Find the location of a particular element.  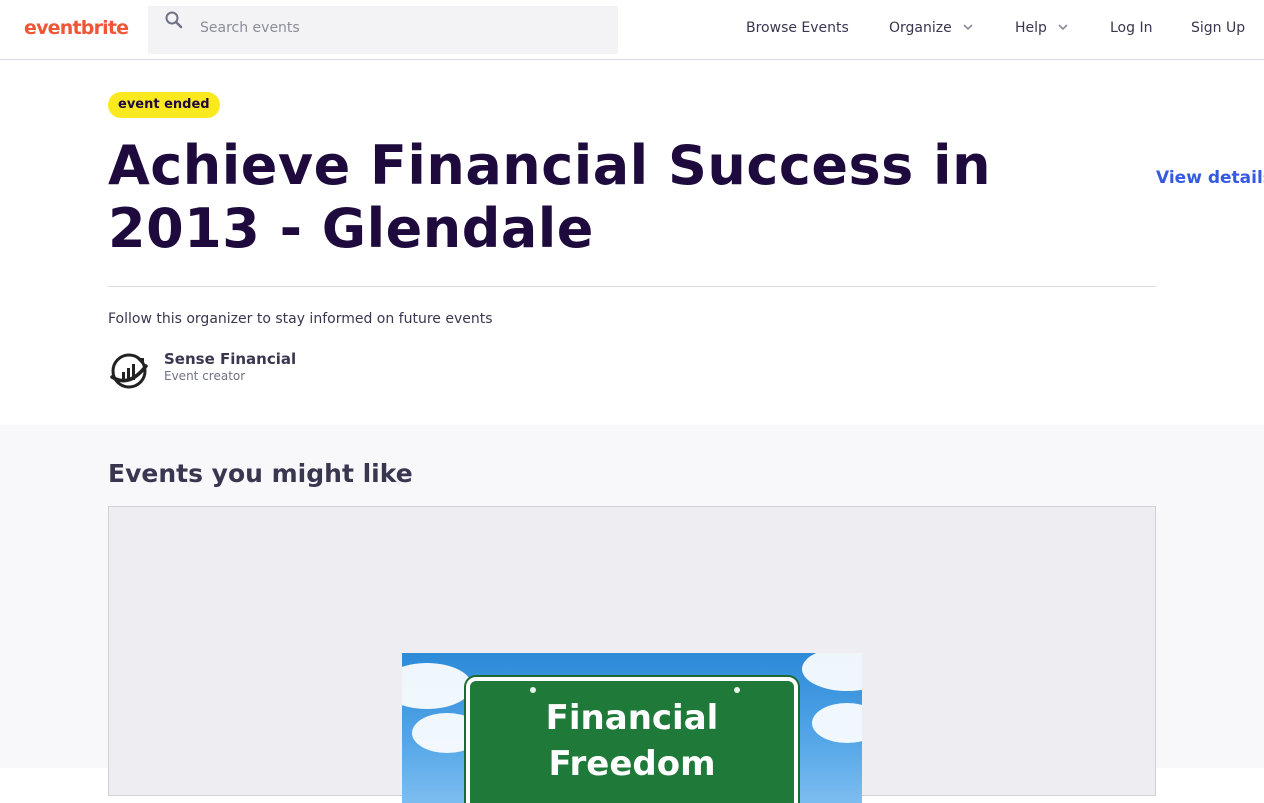

search-icon is located at coordinates (174, 20).